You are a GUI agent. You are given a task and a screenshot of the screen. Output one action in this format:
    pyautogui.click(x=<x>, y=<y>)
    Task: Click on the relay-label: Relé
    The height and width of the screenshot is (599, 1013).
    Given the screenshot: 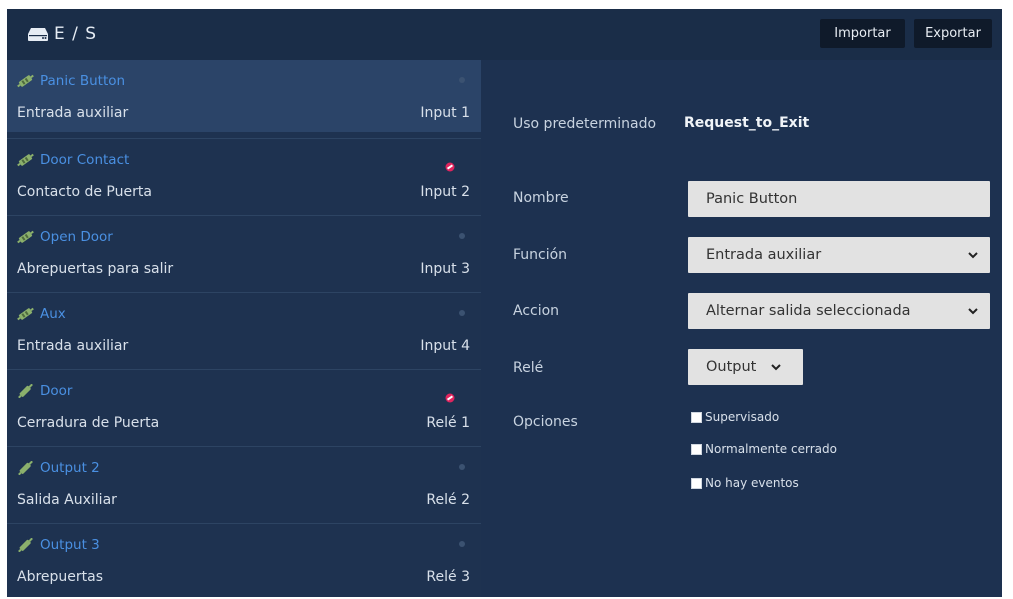 What is the action you would take?
    pyautogui.click(x=528, y=368)
    